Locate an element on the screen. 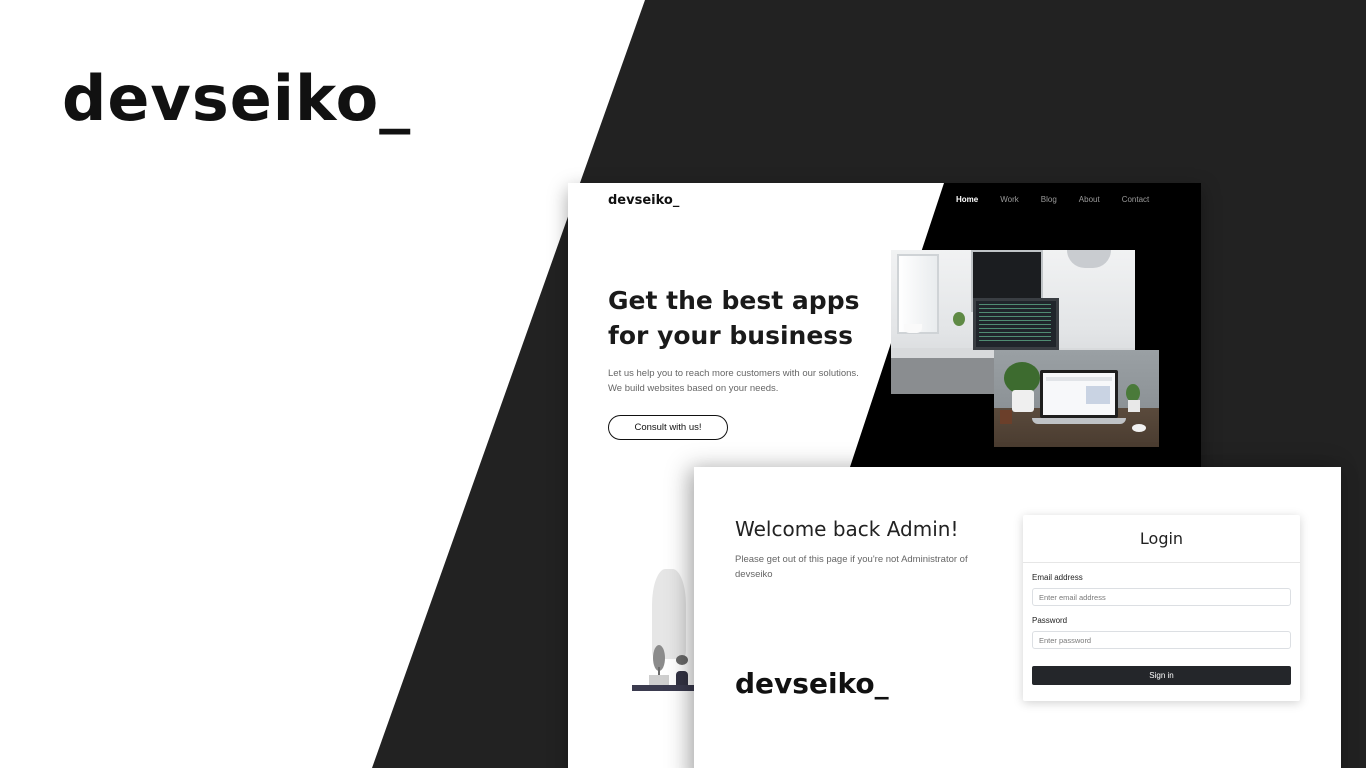 The width and height of the screenshot is (1366, 768). login-divider is located at coordinates (1161, 562).